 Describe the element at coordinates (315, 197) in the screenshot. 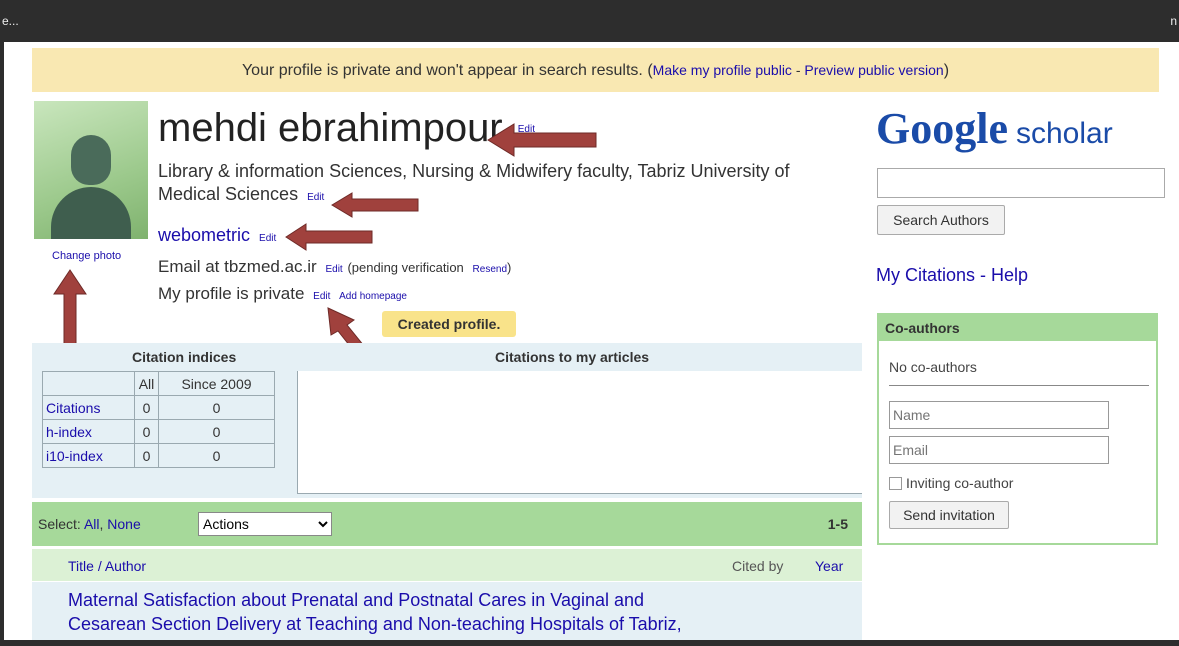

I see `edit-affiliation-link: Edit` at that location.